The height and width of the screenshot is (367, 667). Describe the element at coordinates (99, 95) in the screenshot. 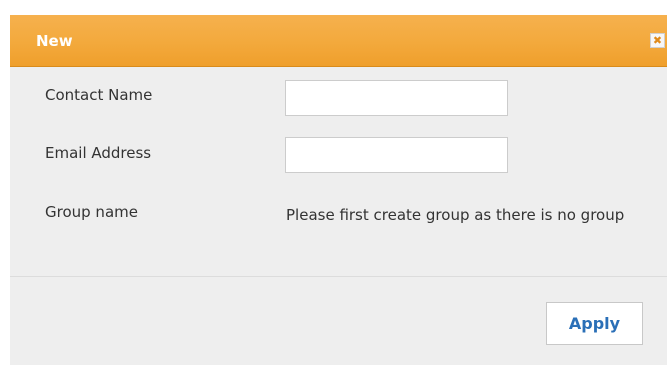

I see `contact-name-label: Contact Name` at that location.